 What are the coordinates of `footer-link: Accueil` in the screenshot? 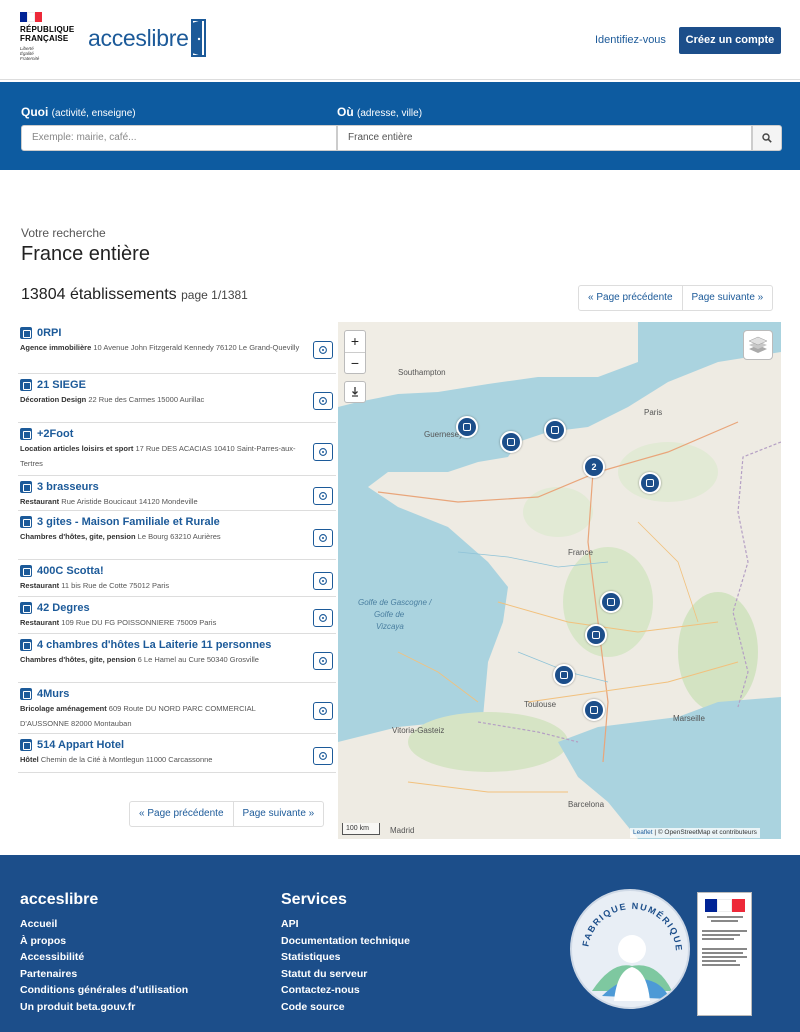 It's located at (104, 924).